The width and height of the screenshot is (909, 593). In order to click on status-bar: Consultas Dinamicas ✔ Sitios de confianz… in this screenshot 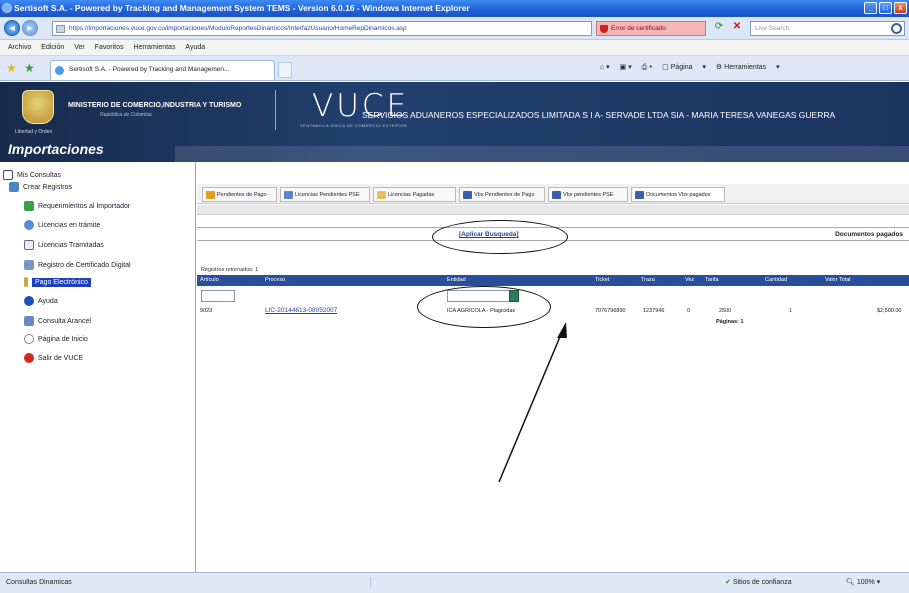, I will do `click(454, 582)`.